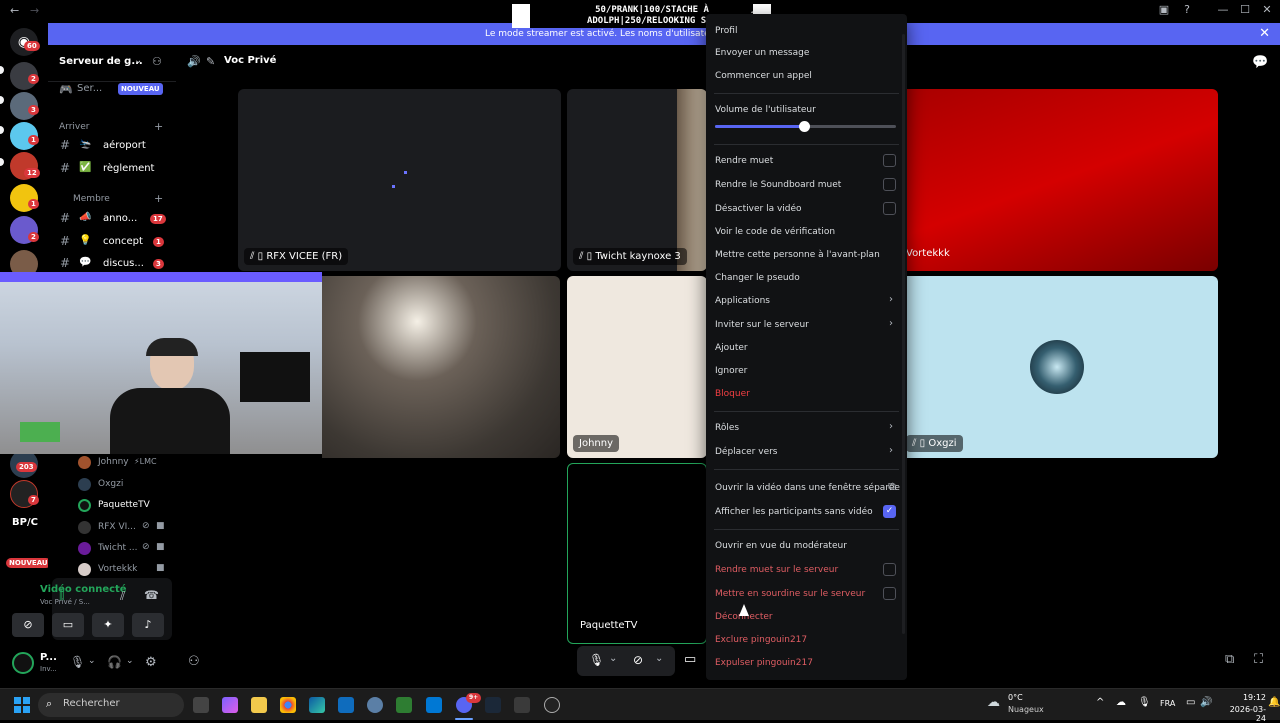 Image resolution: width=1280 pixels, height=723 pixels. Describe the element at coordinates (127, 485) in the screenshot. I see `voice-member: Oxgzi` at that location.